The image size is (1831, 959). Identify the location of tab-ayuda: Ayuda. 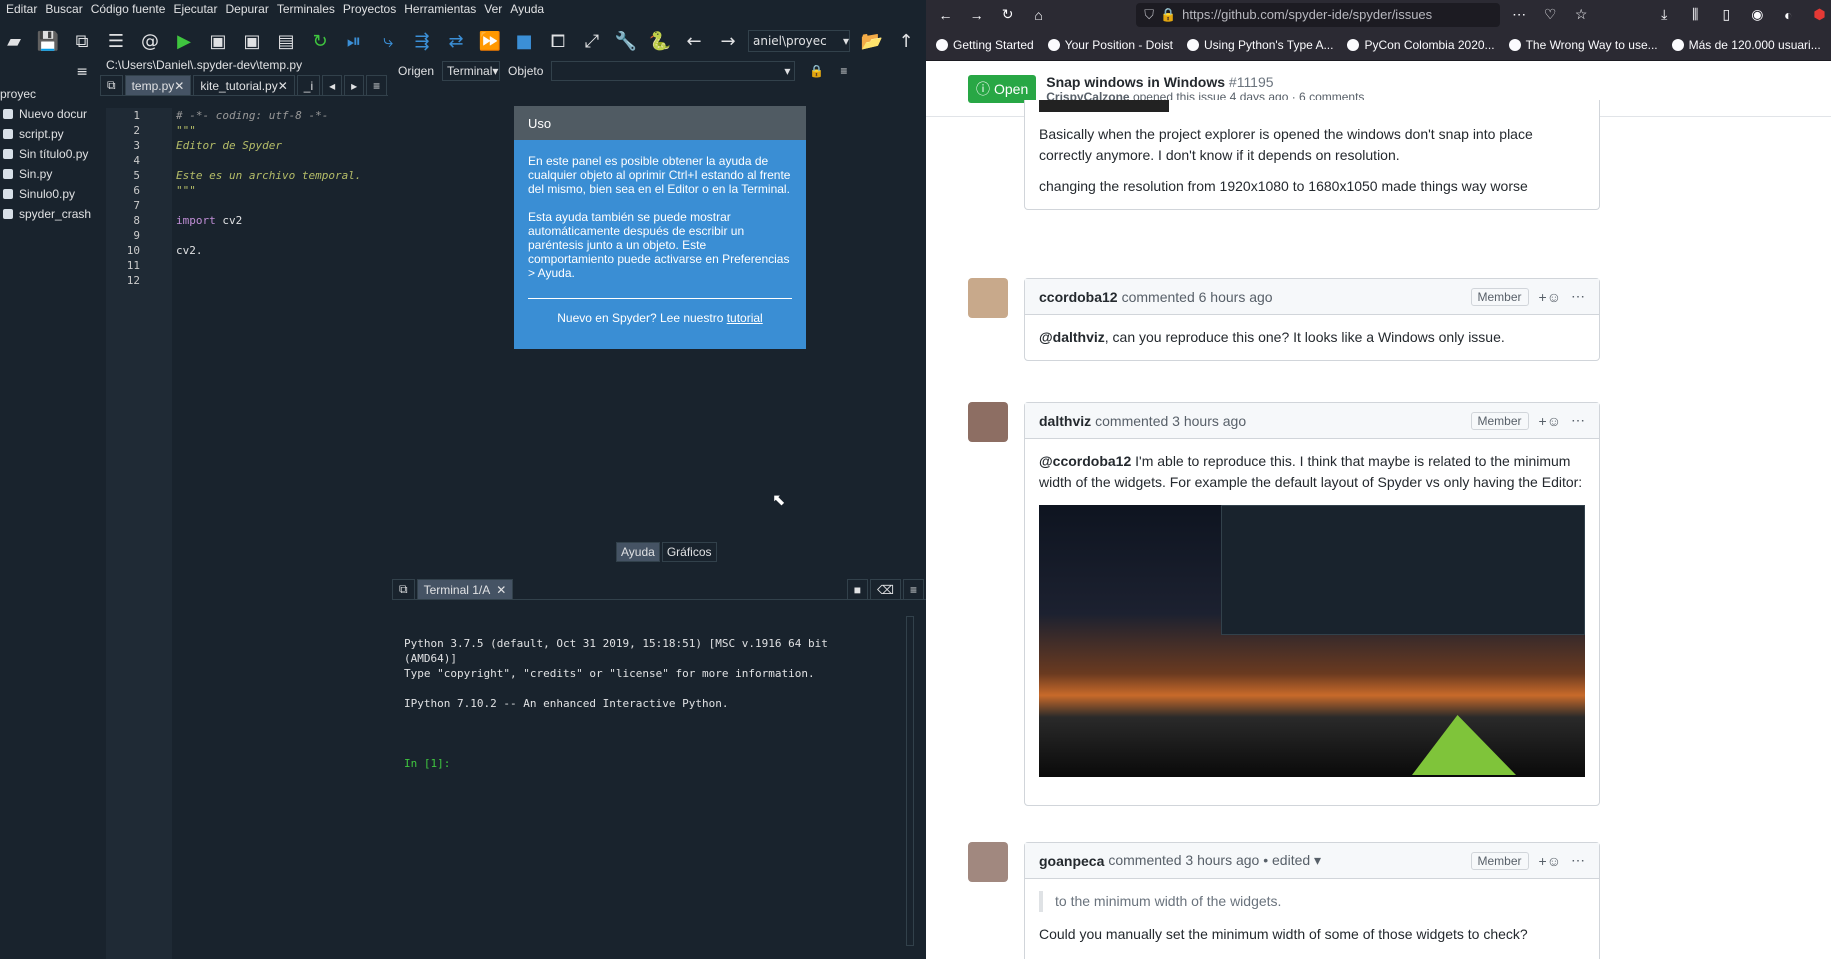
(638, 552).